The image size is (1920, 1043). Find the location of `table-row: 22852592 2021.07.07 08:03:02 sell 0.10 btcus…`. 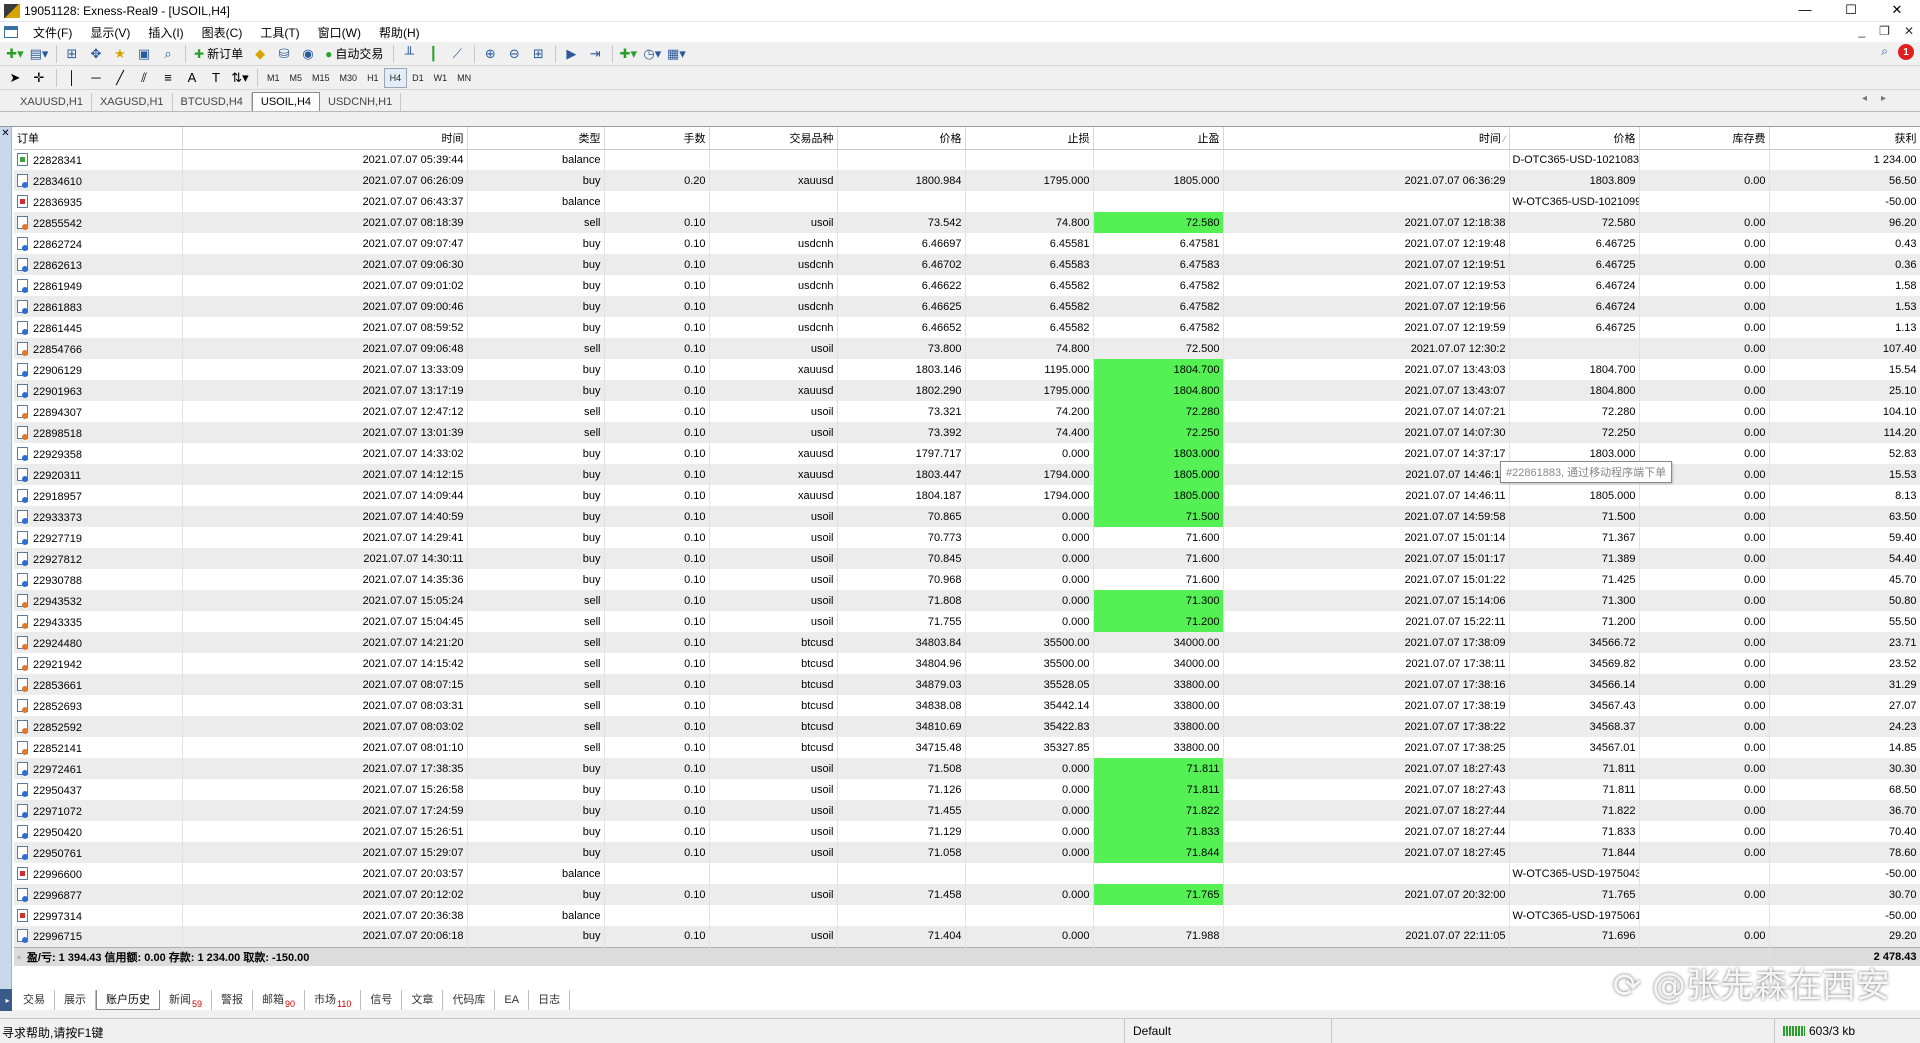

table-row: 22852592 2021.07.07 08:03:02 sell 0.10 btcus… is located at coordinates (967, 726).